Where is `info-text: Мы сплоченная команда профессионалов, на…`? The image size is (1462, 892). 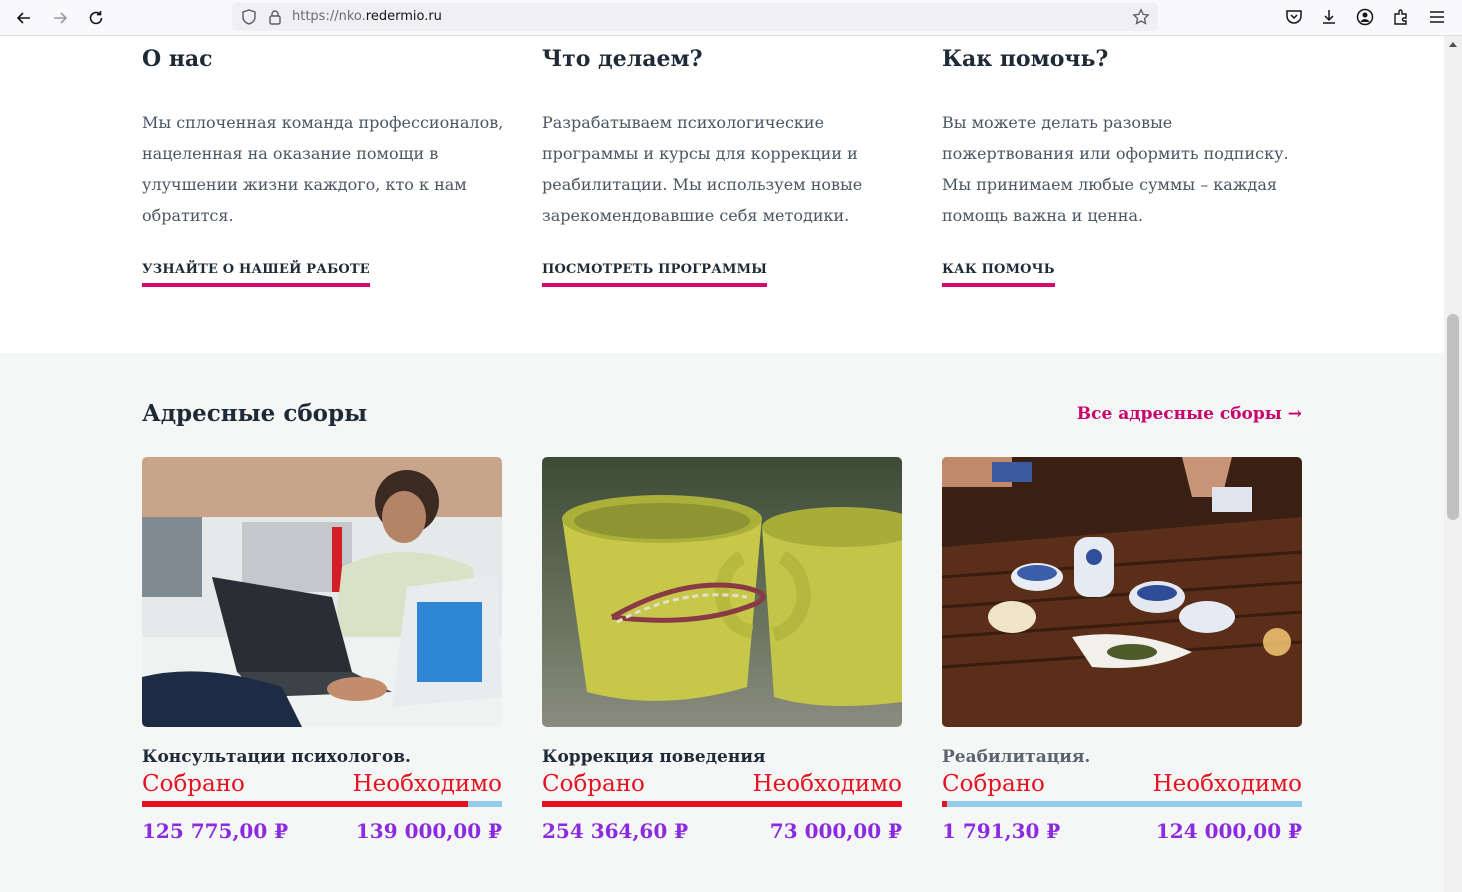
info-text: Мы сплоченная команда профессионалов, на… is located at coordinates (323, 169).